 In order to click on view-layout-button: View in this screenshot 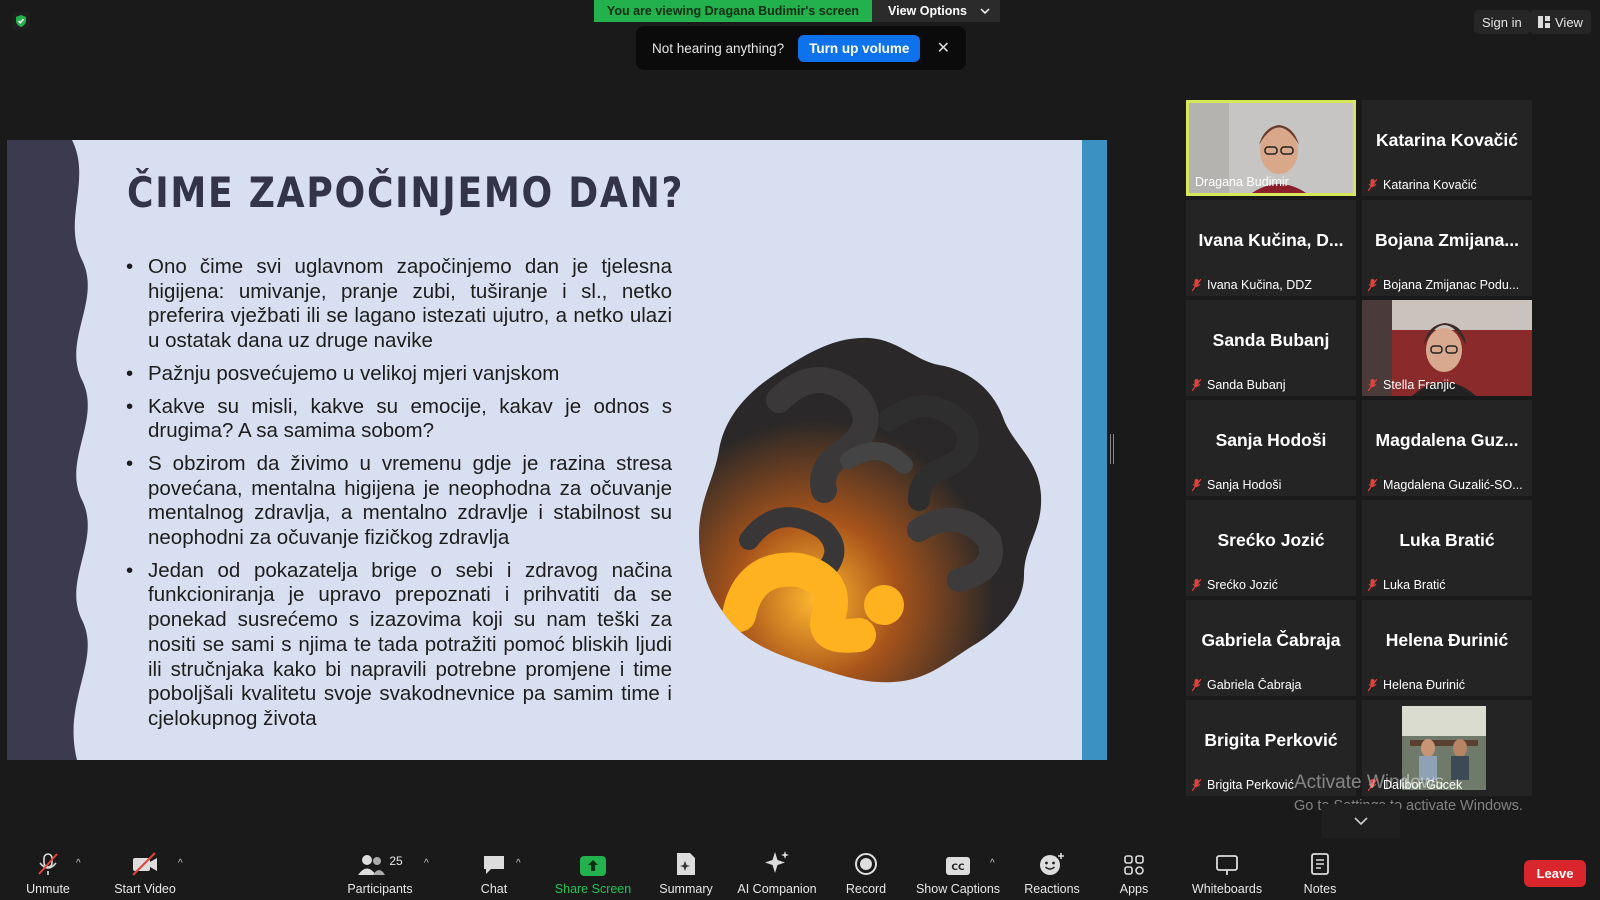, I will do `click(1560, 22)`.